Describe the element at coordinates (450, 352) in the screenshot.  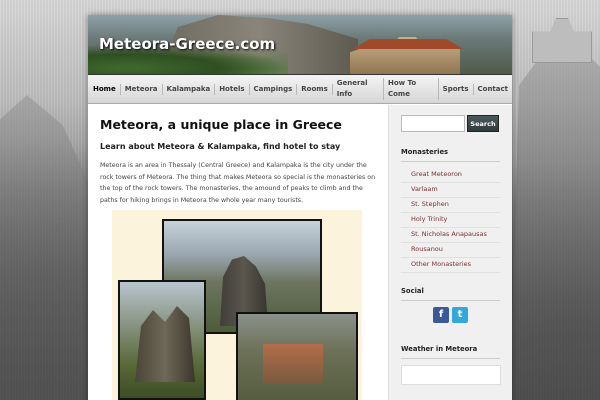
I see `weather-widget-title: Weather in Meteora` at that location.